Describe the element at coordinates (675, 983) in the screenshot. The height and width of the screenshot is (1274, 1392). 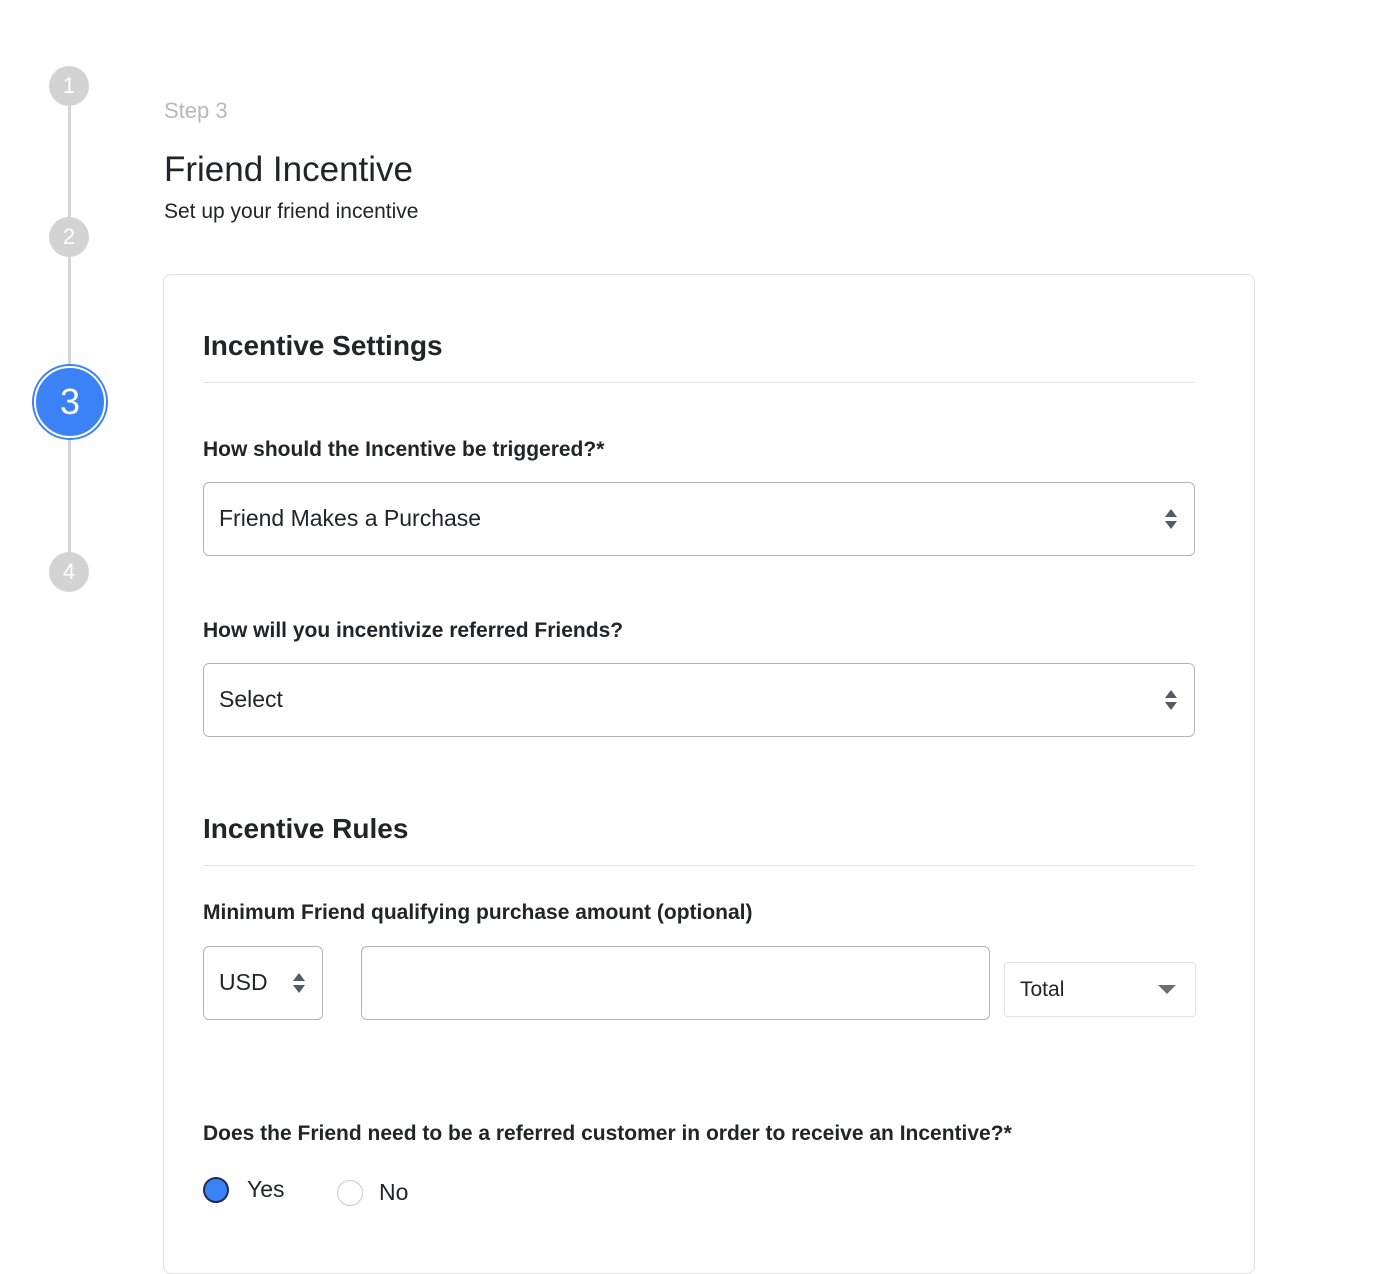
I see `purchase-amount-input` at that location.